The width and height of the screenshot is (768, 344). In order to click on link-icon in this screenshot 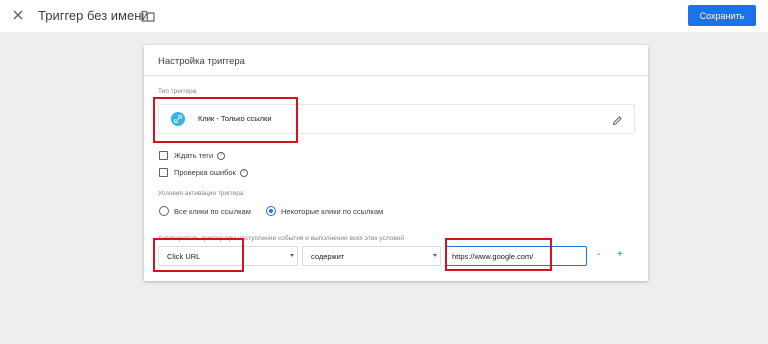, I will do `click(178, 119)`.